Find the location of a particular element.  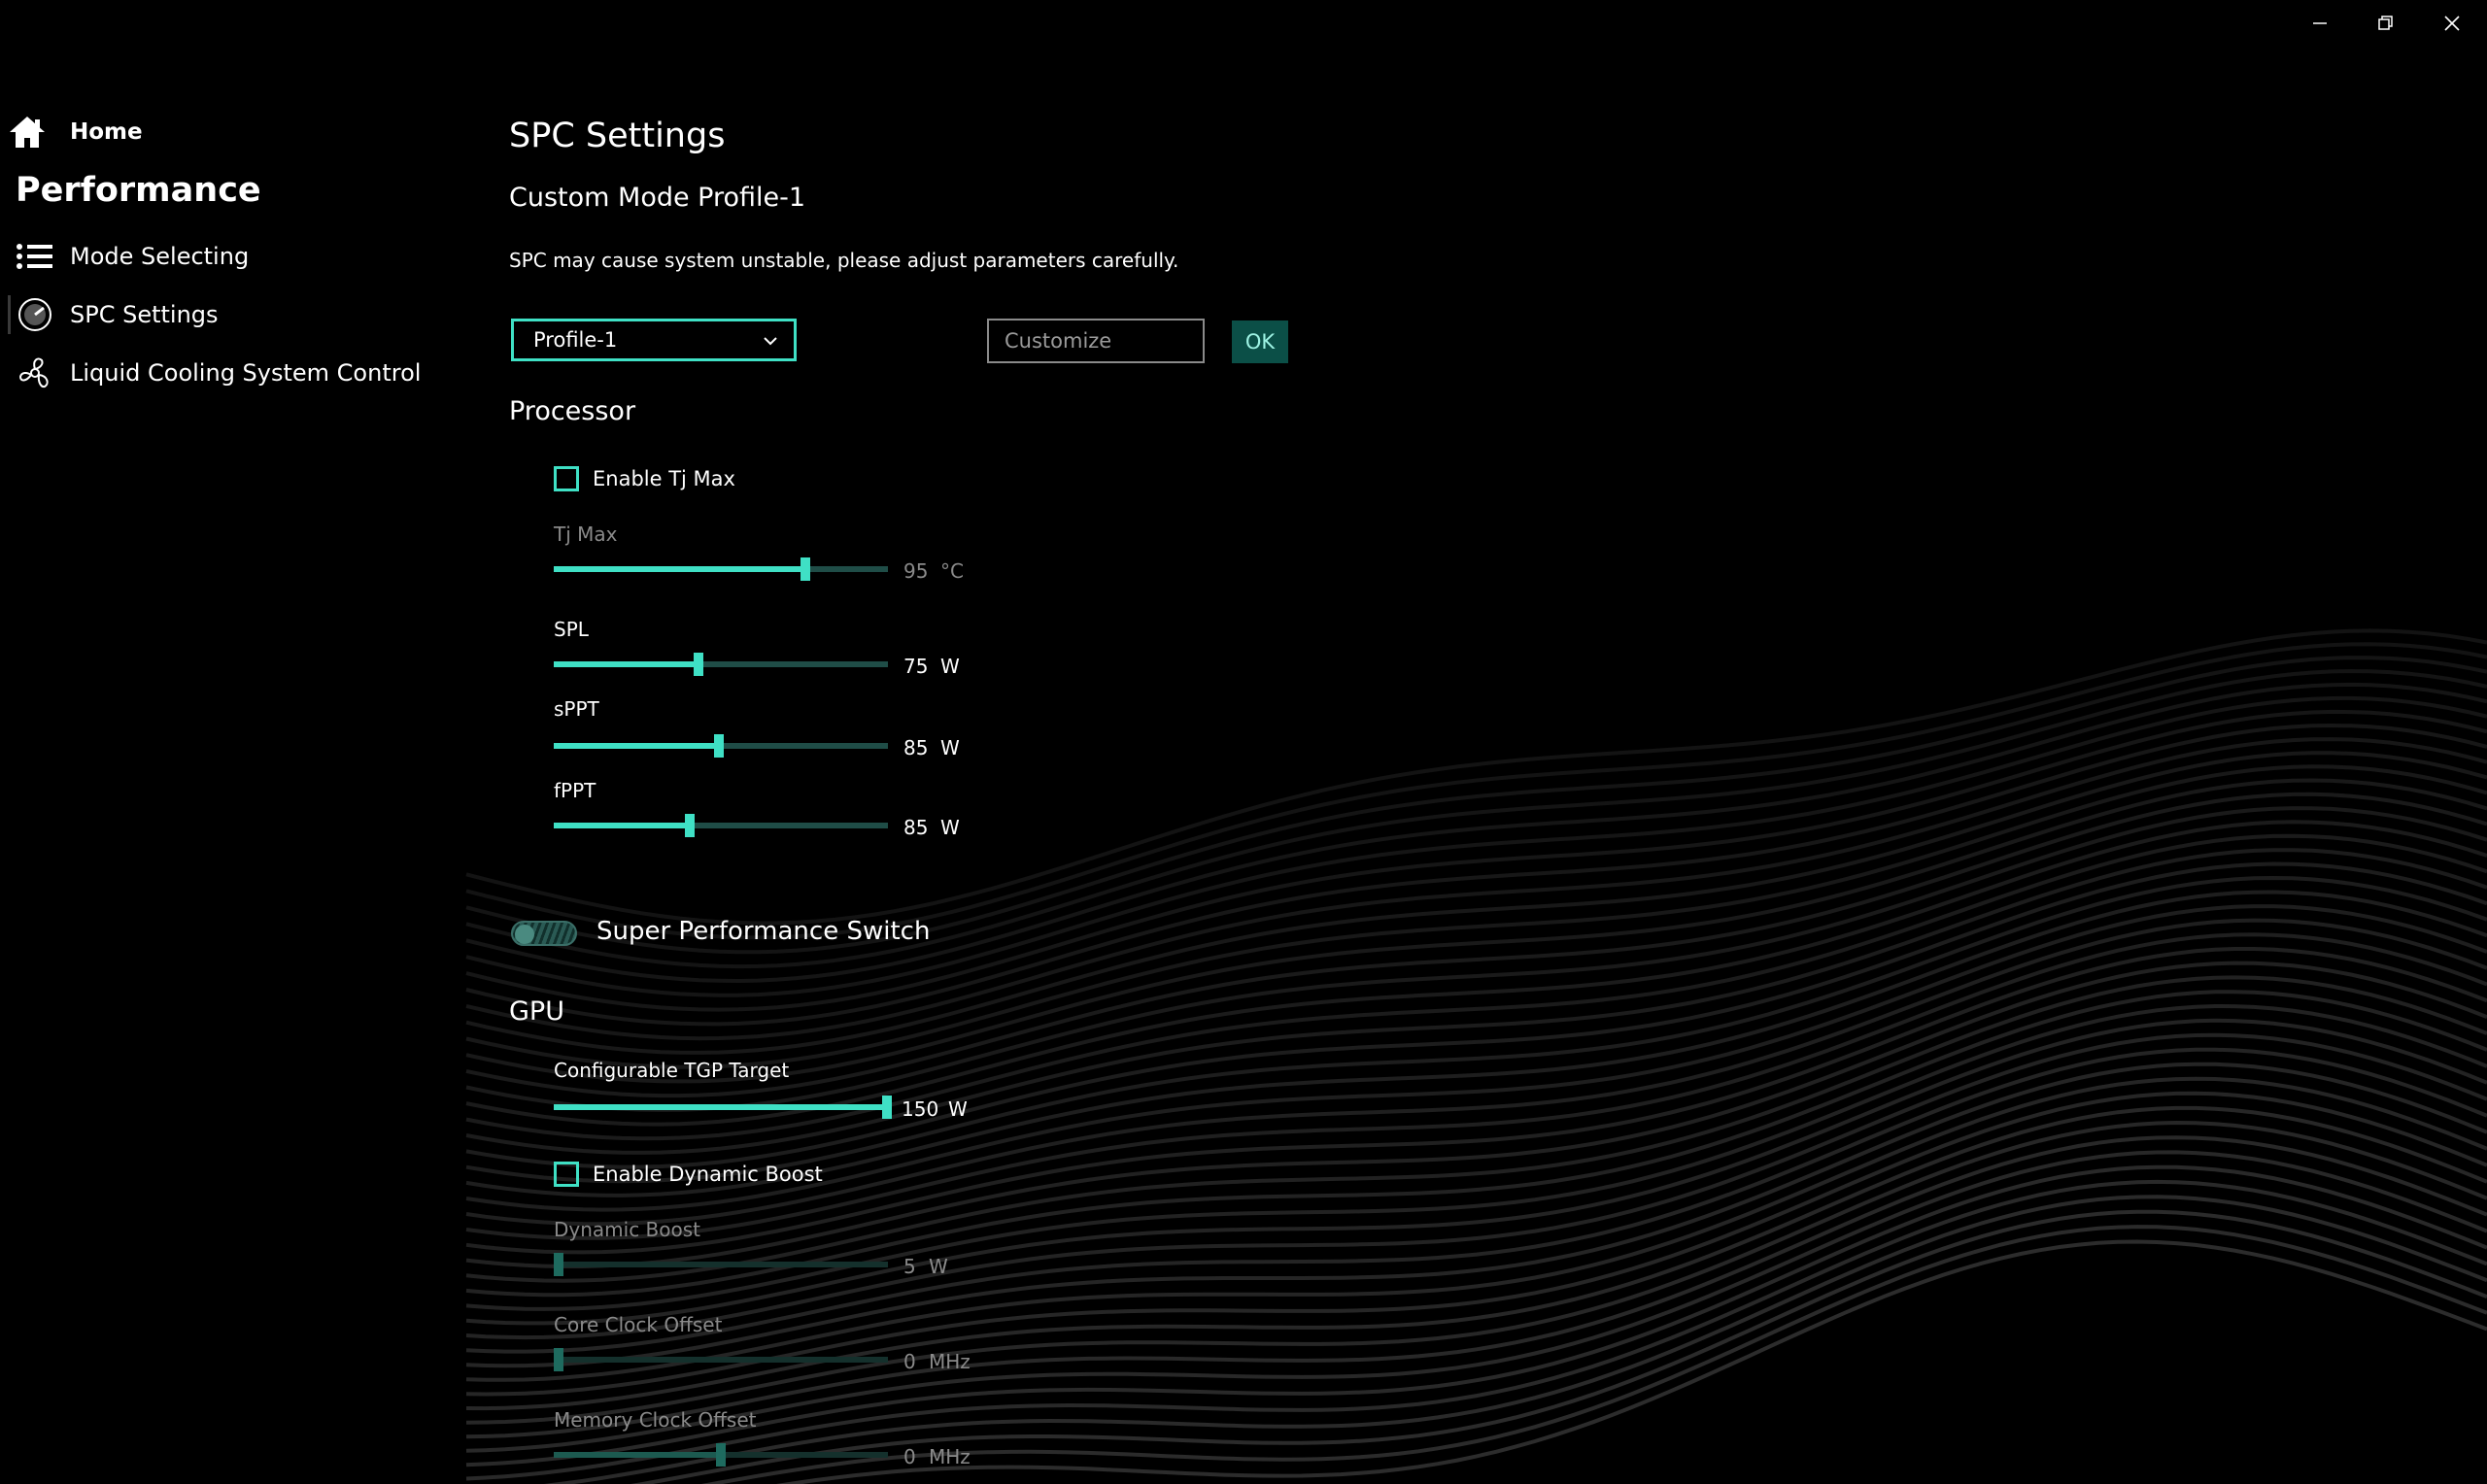

profile-select-value: Profile-1 is located at coordinates (575, 340).